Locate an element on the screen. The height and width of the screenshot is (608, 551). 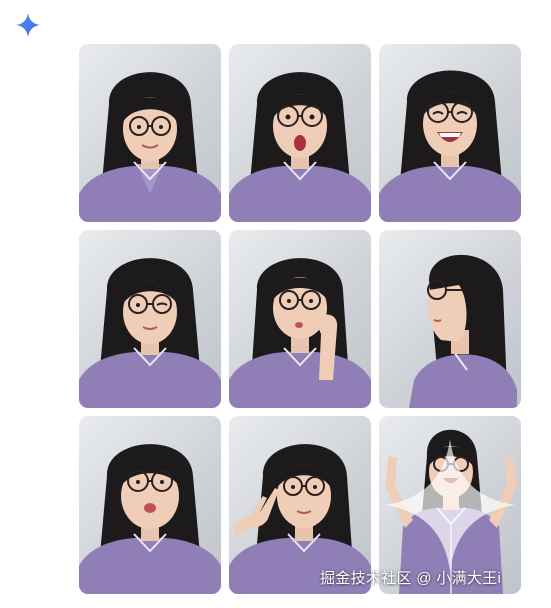
photo-1-glasses-smile is located at coordinates (150, 133).